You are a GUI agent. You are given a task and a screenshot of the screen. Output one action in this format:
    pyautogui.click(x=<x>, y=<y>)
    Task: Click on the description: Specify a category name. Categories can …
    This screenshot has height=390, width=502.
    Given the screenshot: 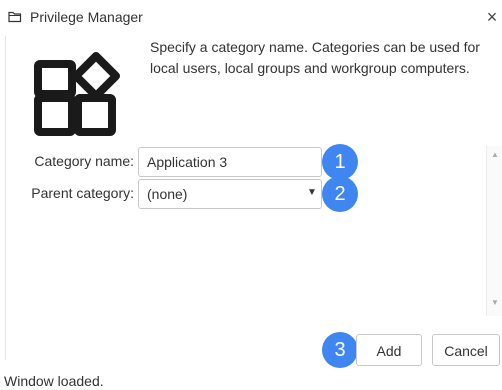 What is the action you would take?
    pyautogui.click(x=326, y=58)
    